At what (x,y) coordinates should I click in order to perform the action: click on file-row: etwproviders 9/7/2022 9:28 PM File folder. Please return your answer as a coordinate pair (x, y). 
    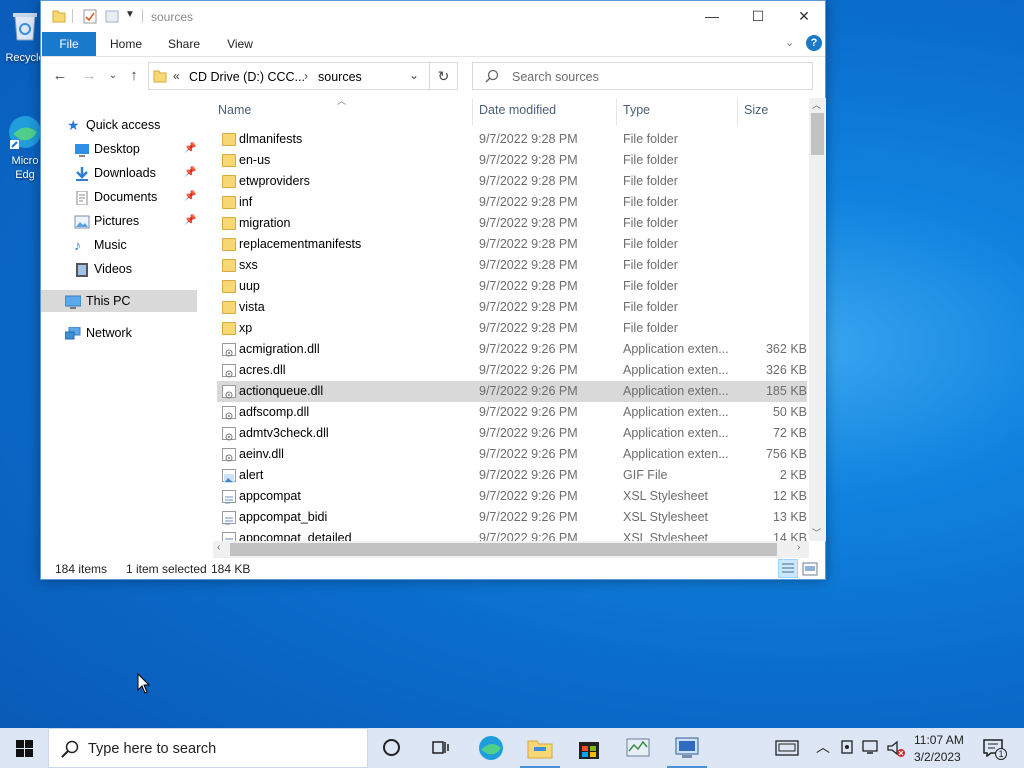
    Looking at the image, I should click on (512, 181).